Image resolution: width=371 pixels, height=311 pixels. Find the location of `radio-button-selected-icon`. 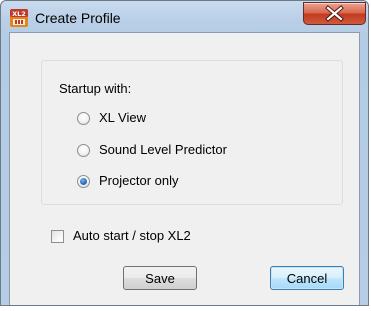

radio-button-selected-icon is located at coordinates (83, 181).